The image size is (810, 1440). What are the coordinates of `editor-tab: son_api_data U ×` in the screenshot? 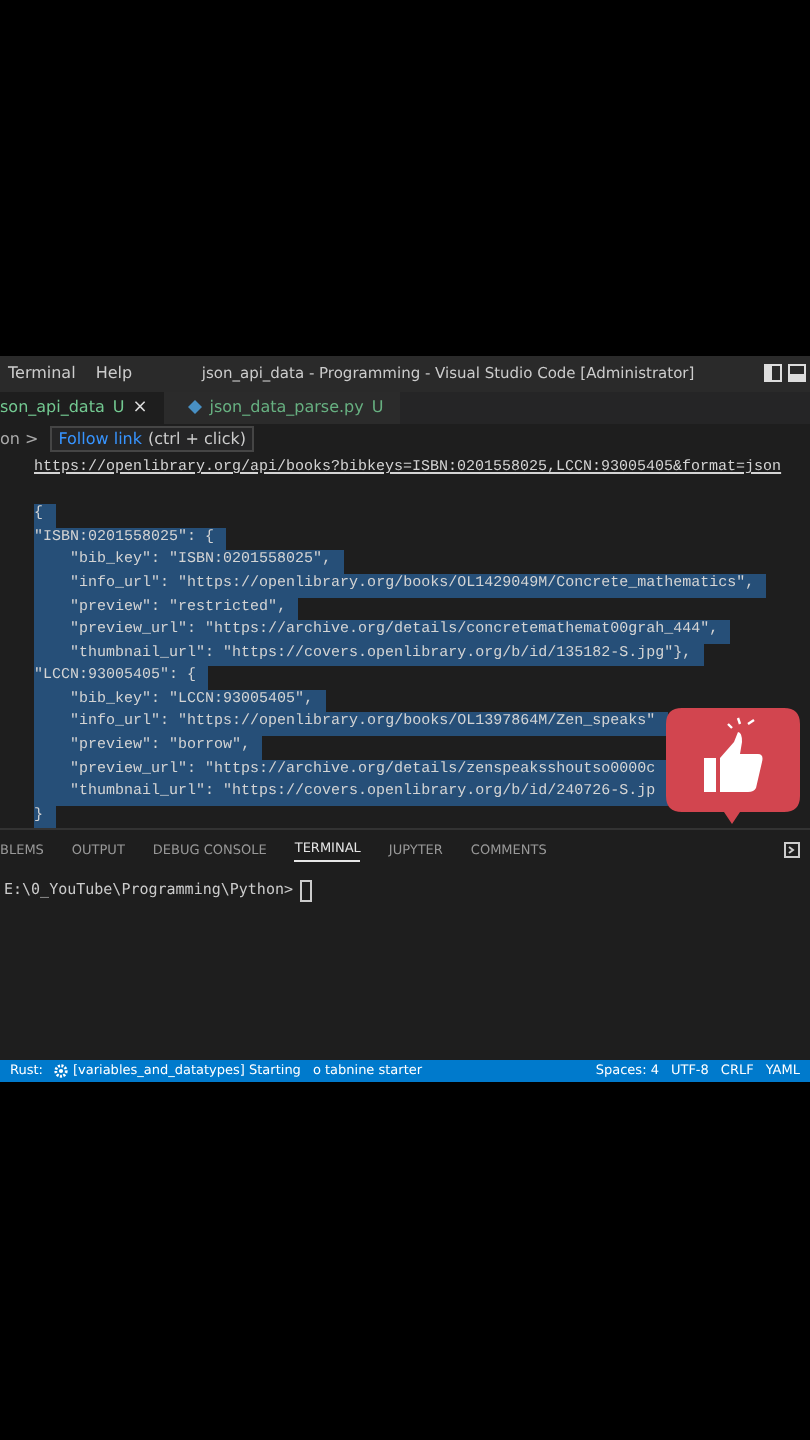 It's located at (82, 408).